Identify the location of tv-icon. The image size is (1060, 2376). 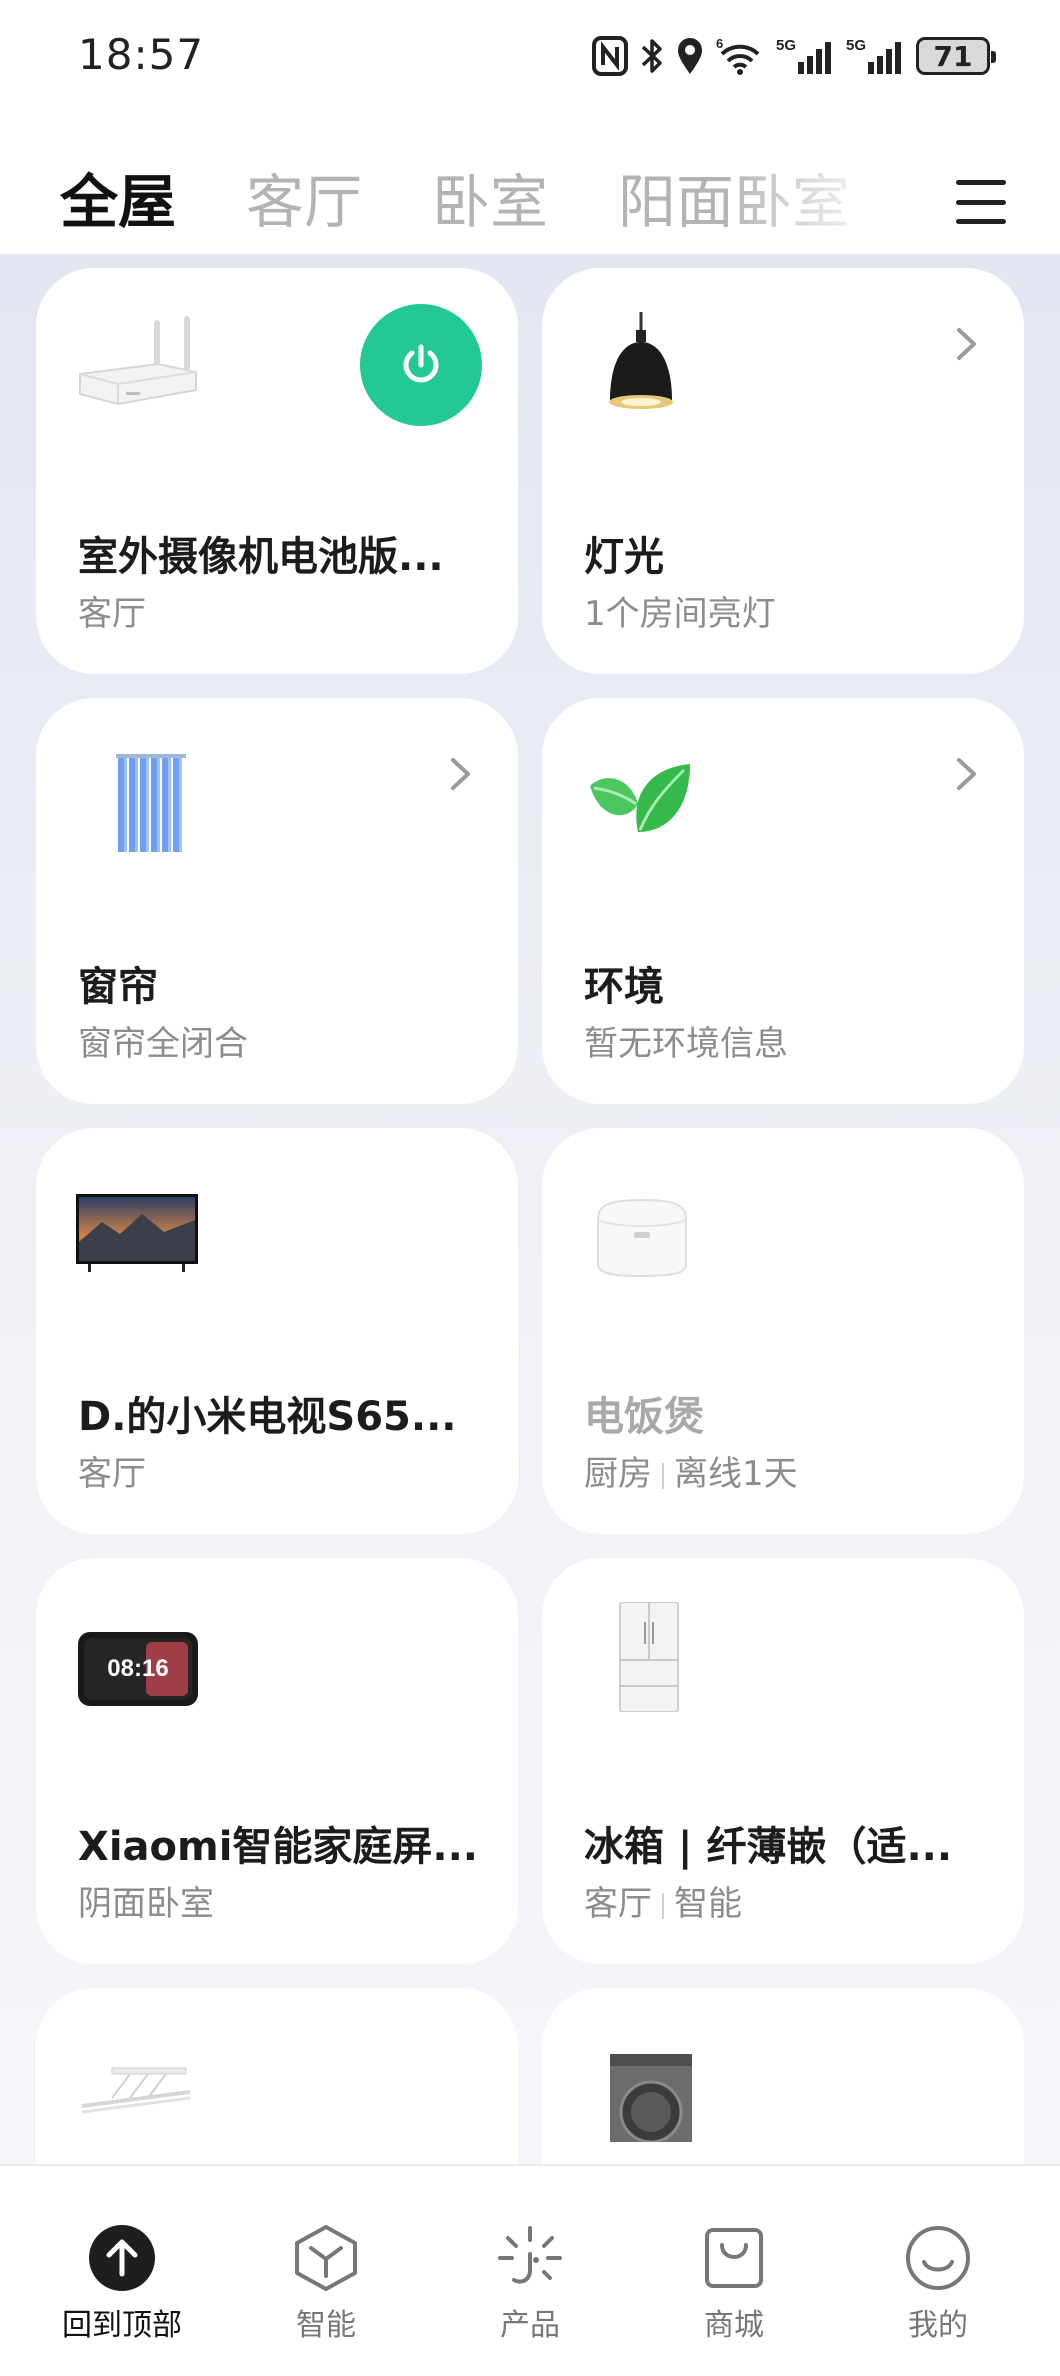
(137, 1233).